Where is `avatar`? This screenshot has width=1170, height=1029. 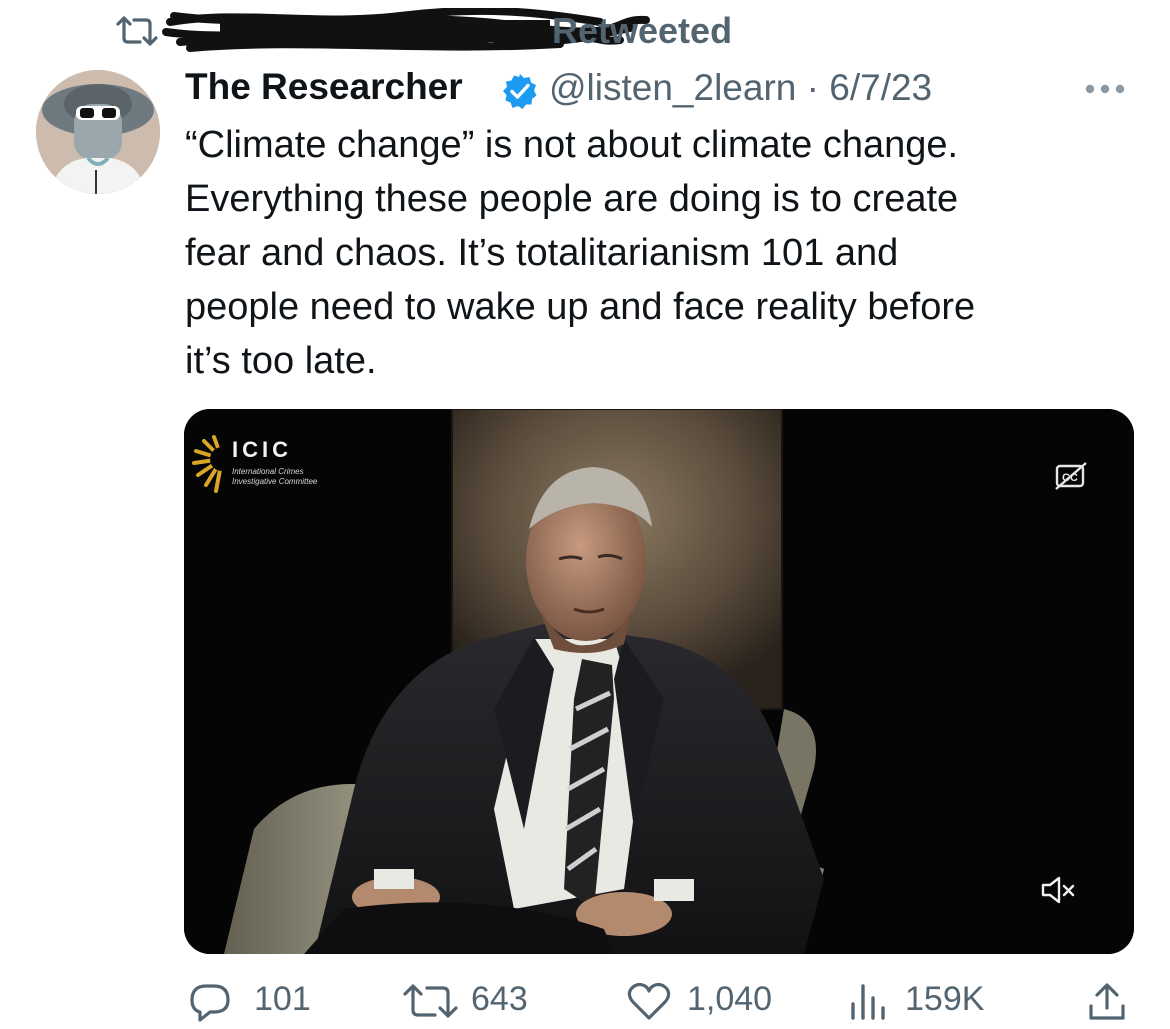 avatar is located at coordinates (98, 132).